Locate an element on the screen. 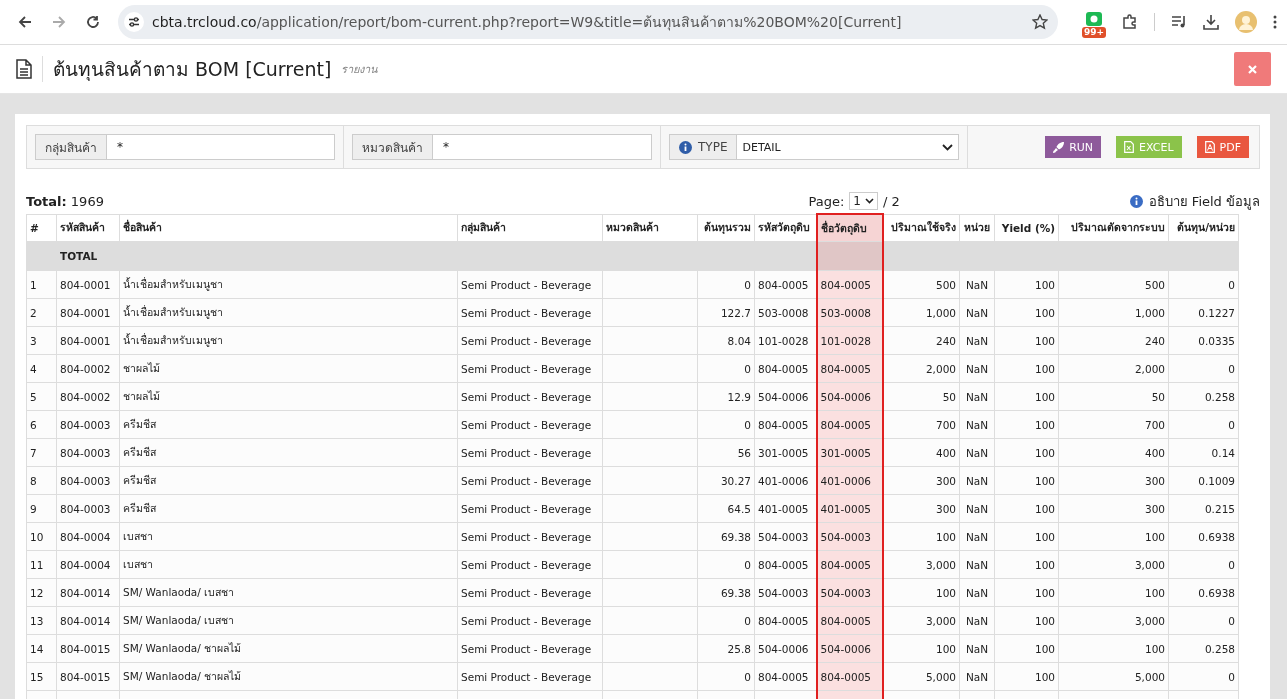  table-cell: 5 is located at coordinates (41, 396).